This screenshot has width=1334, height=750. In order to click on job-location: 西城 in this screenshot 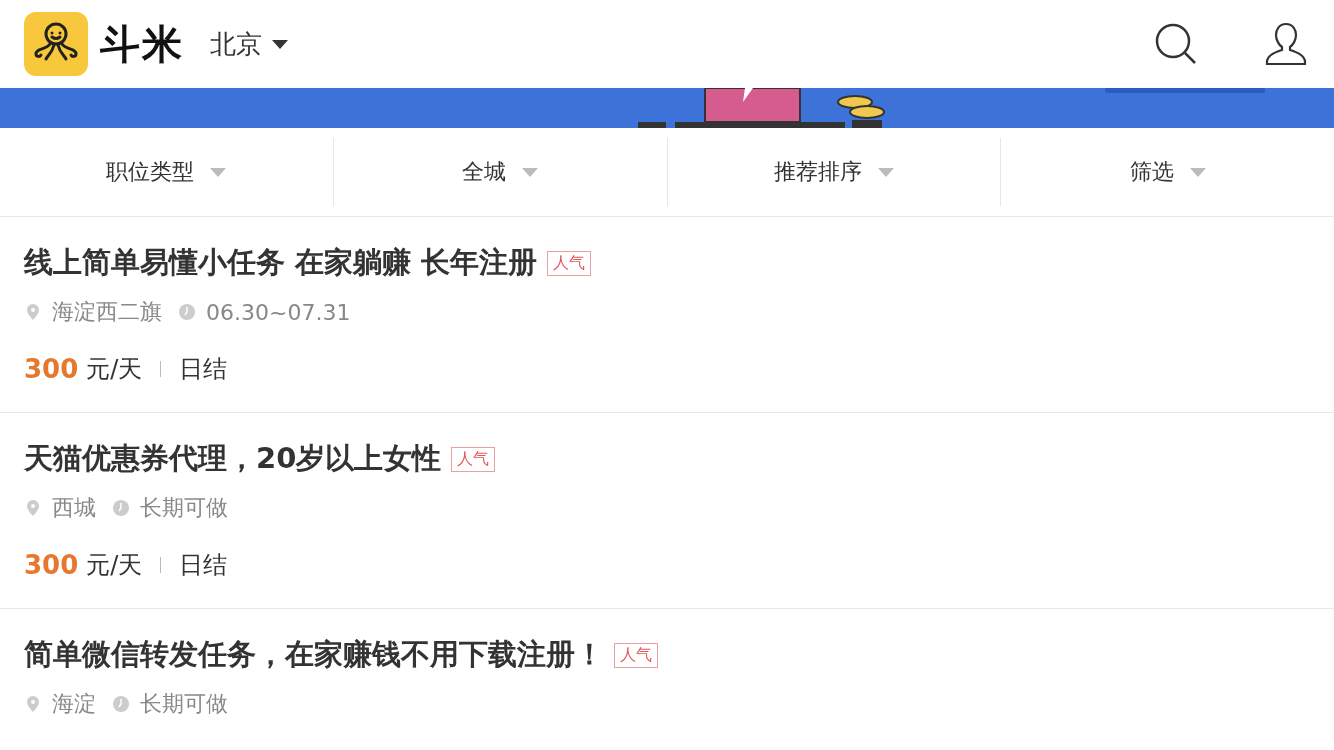, I will do `click(74, 508)`.